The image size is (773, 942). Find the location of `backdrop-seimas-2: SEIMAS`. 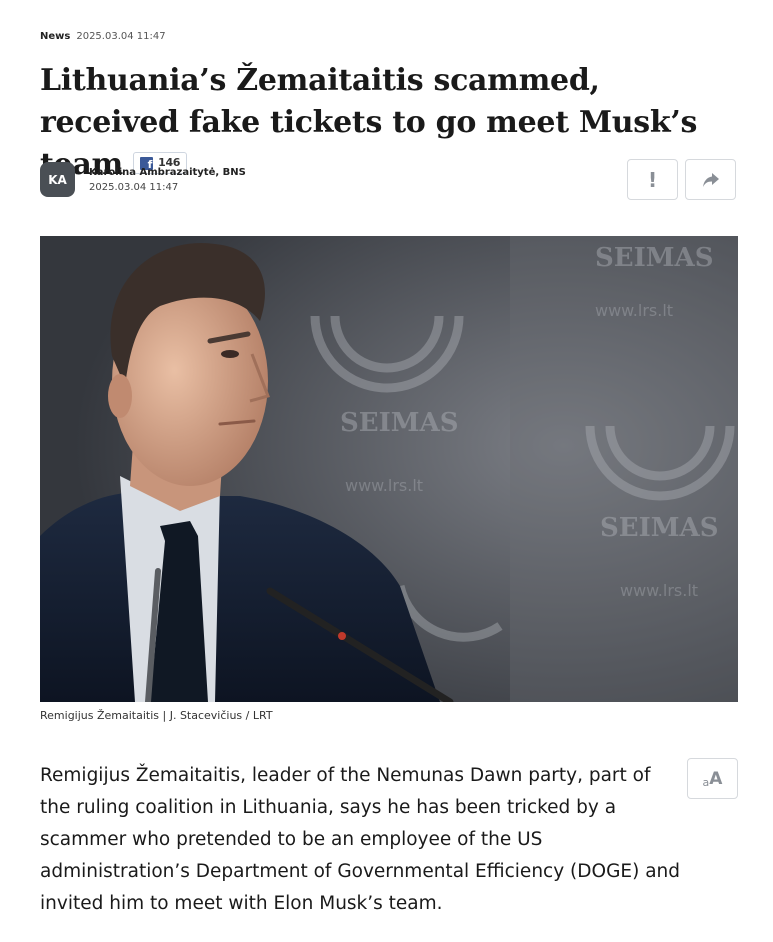

backdrop-seimas-2: SEIMAS is located at coordinates (659, 528).